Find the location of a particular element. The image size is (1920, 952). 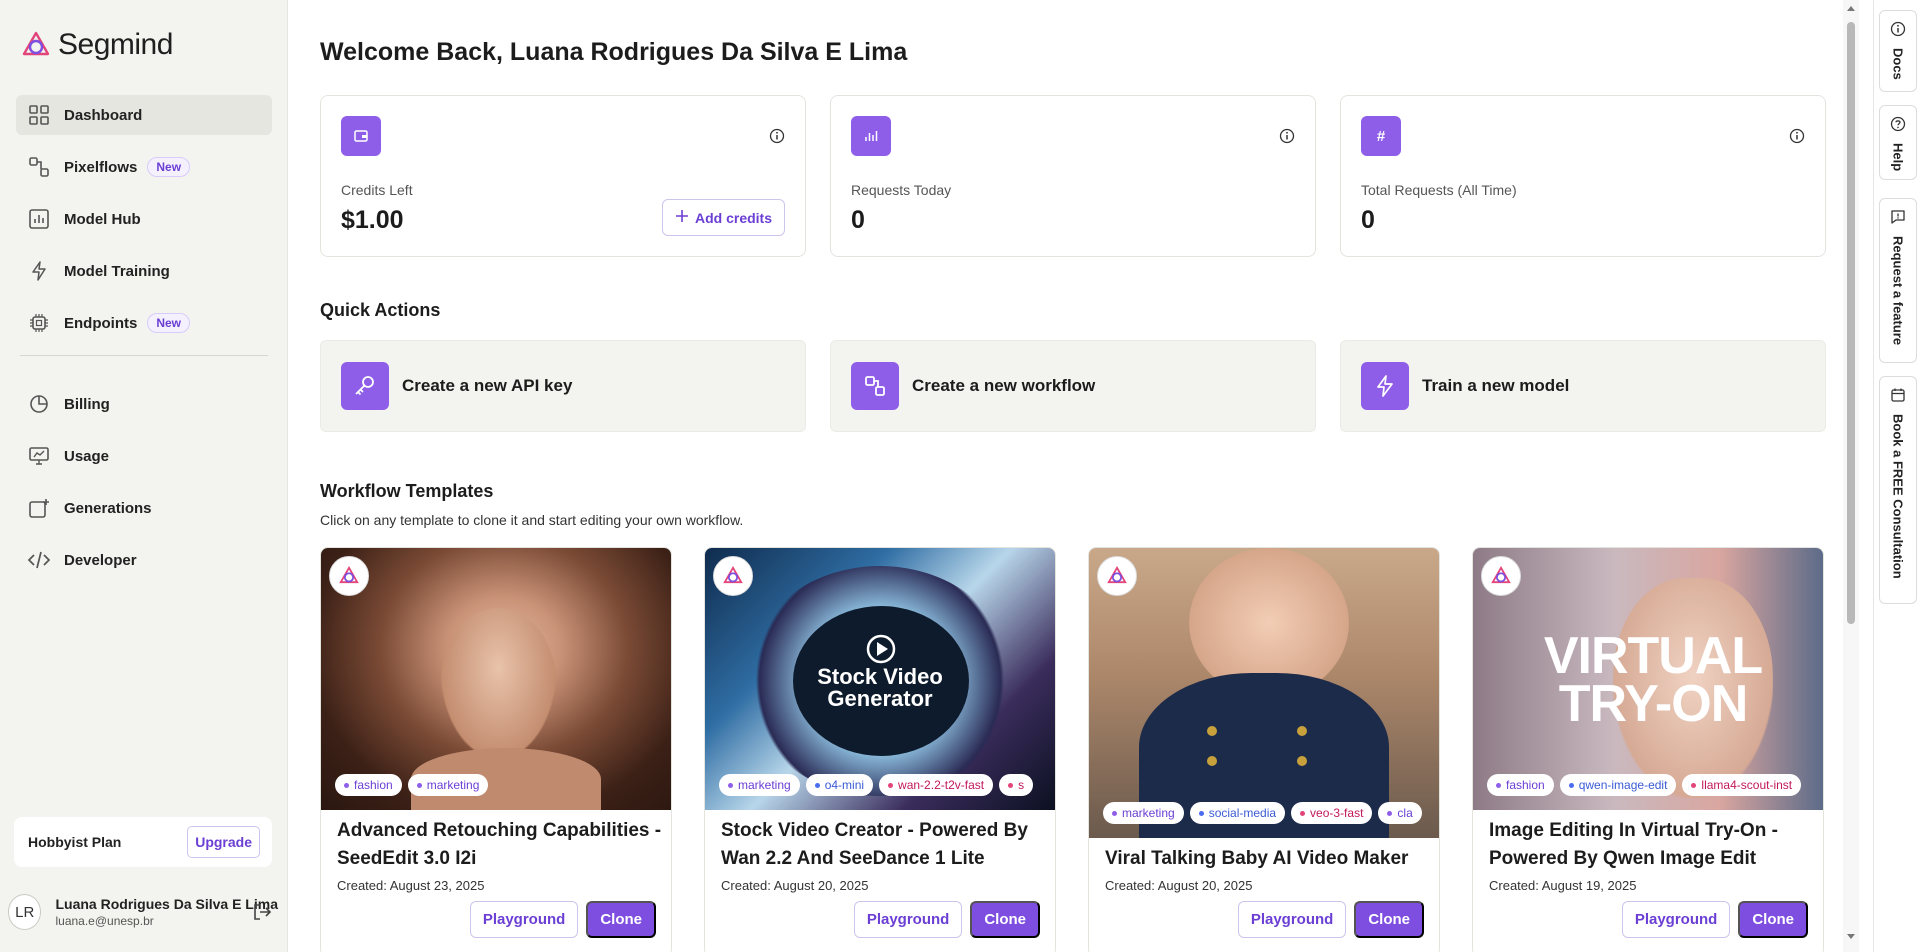

stat-card-credits: Credits Left $1.00 Add credits is located at coordinates (563, 176).